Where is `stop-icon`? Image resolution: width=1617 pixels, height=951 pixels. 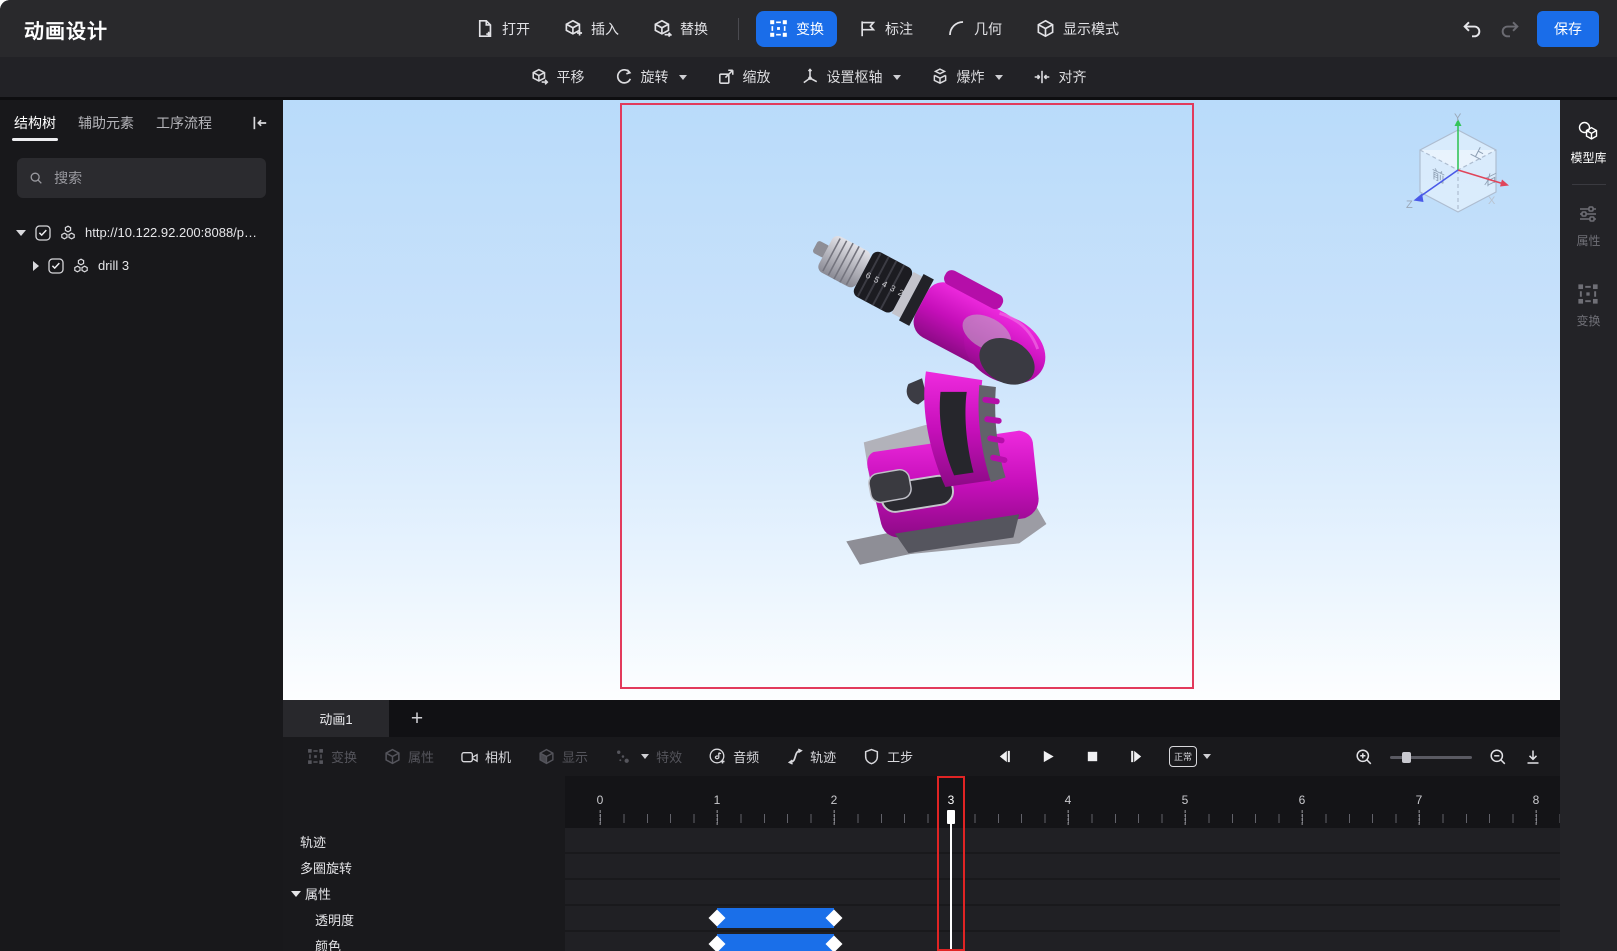 stop-icon is located at coordinates (1092, 756).